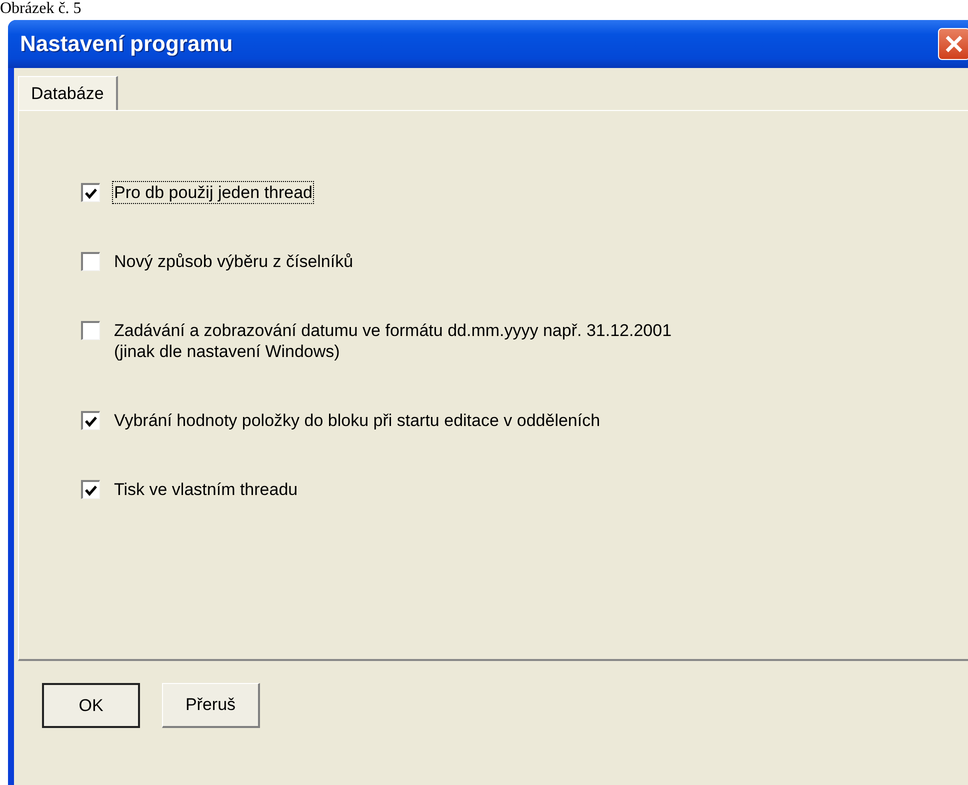 Image resolution: width=968 pixels, height=785 pixels. Describe the element at coordinates (91, 705) in the screenshot. I see `dialog-button: OK` at that location.